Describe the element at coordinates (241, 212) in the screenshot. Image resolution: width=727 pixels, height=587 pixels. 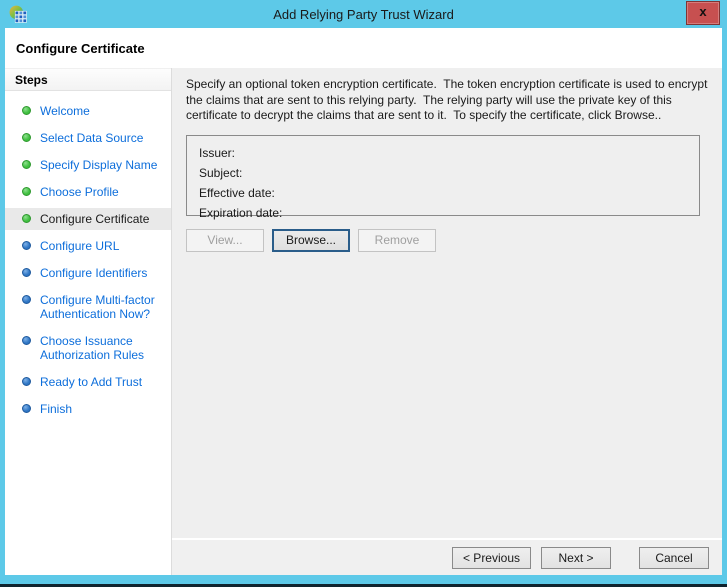
I see `certificate-expiration-date-label: Expiration date:` at that location.